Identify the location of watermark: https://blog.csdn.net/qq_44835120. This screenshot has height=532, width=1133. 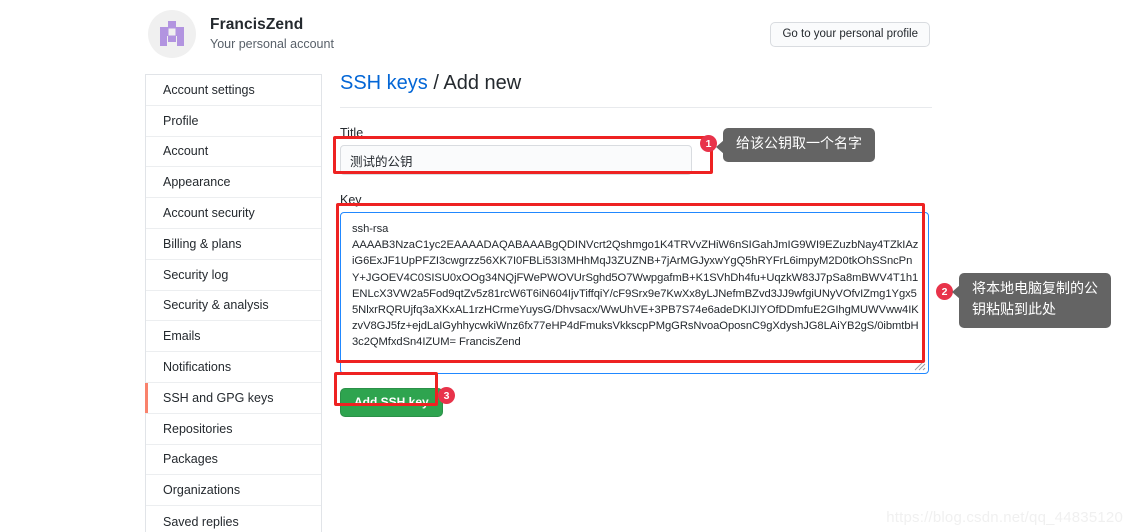
(1004, 517).